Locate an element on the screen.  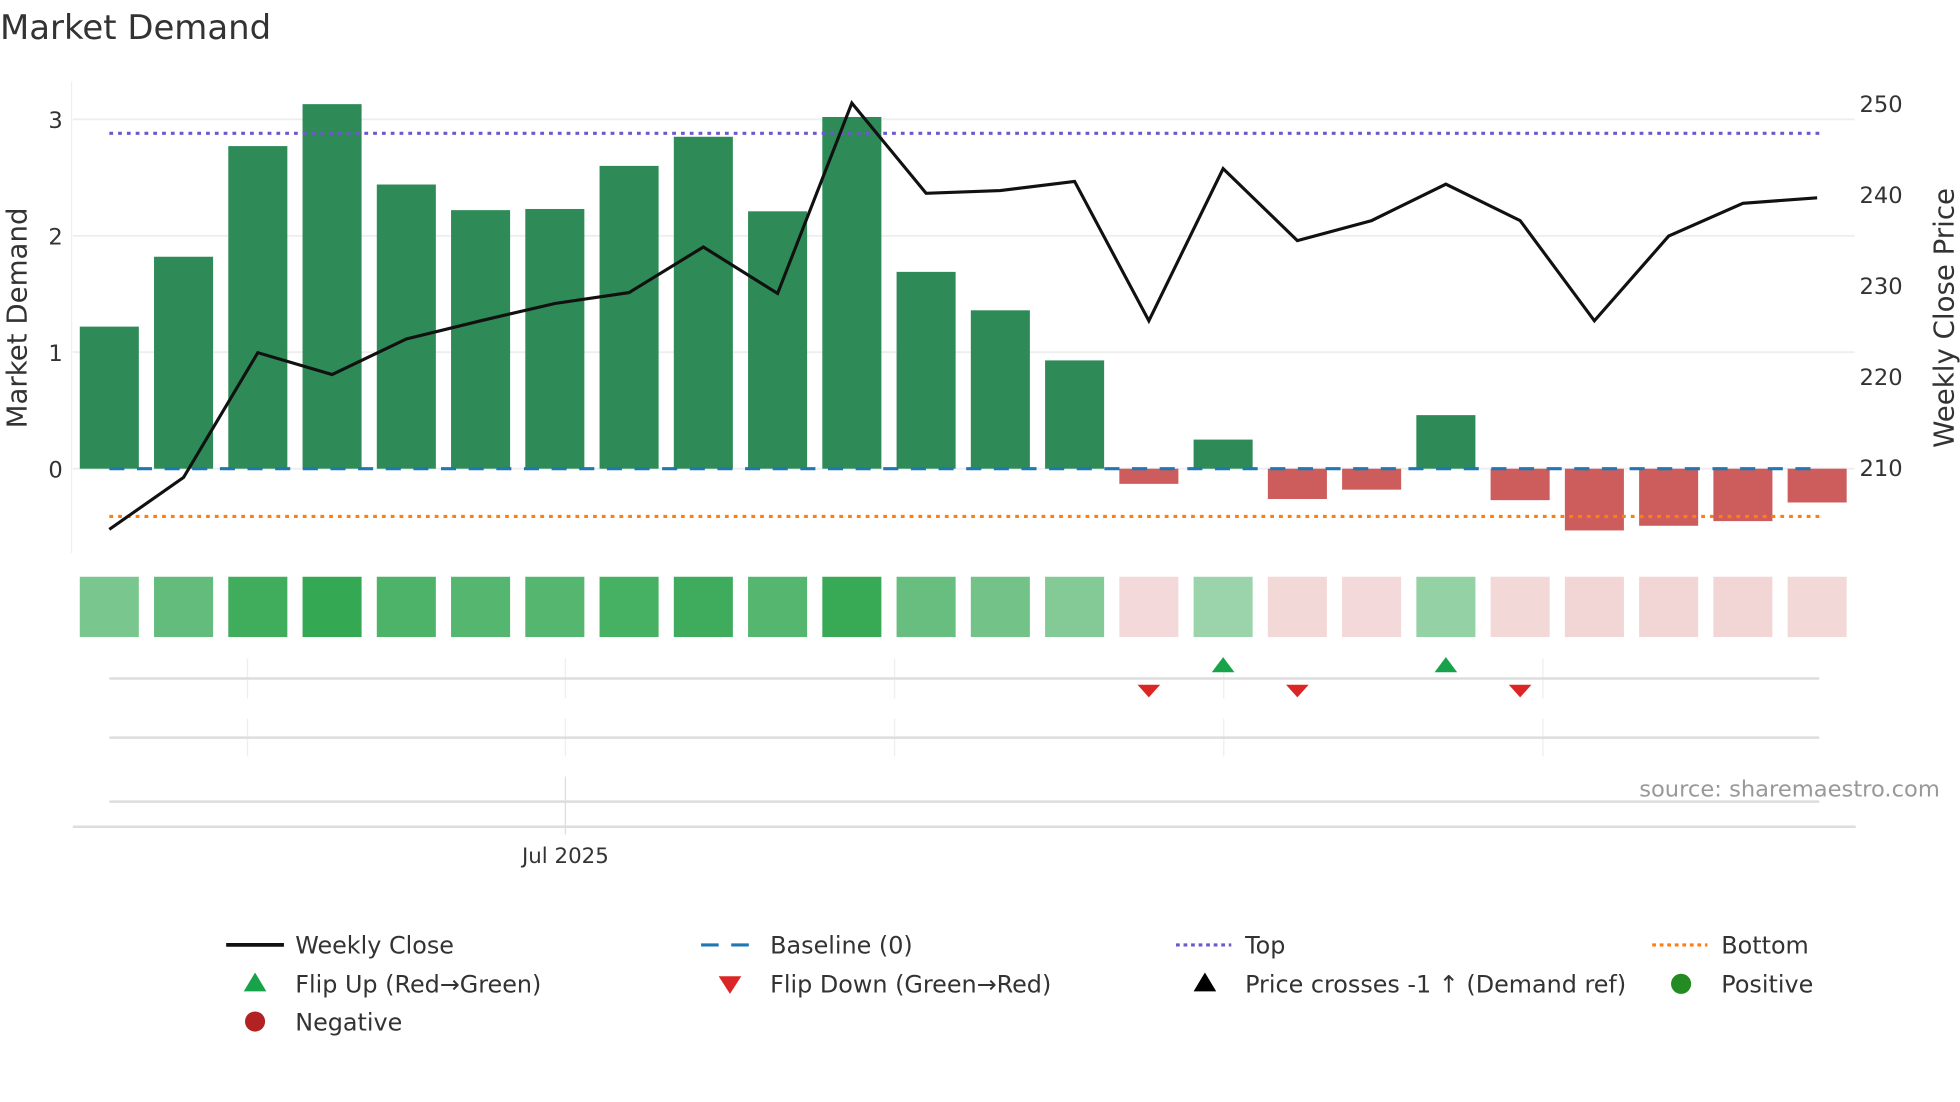
legend-label: Bottom is located at coordinates (1765, 946).